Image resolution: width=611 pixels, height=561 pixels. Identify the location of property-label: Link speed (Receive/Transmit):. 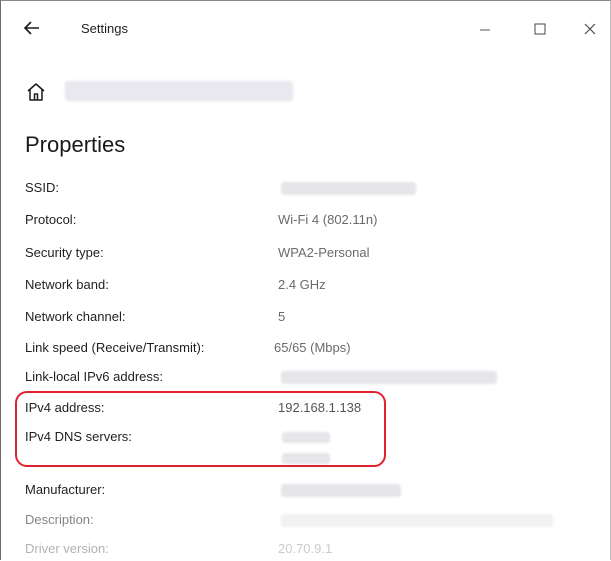
(115, 347).